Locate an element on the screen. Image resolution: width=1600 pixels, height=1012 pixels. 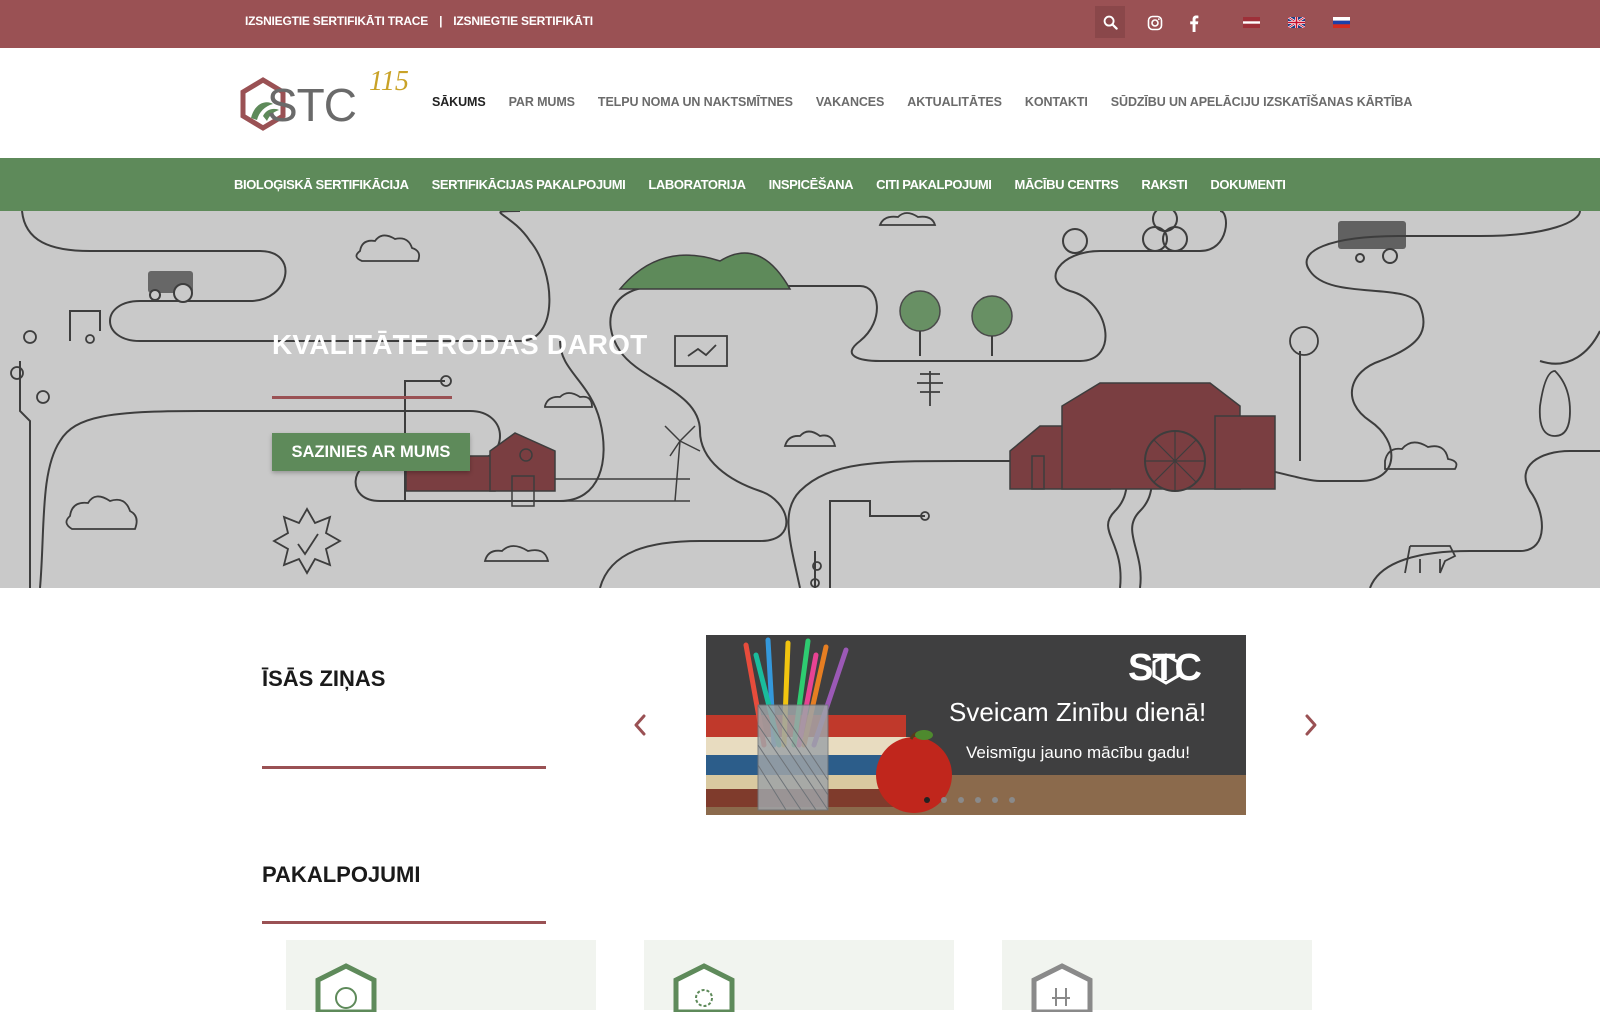
slider-next-button is located at coordinates (1311, 725).